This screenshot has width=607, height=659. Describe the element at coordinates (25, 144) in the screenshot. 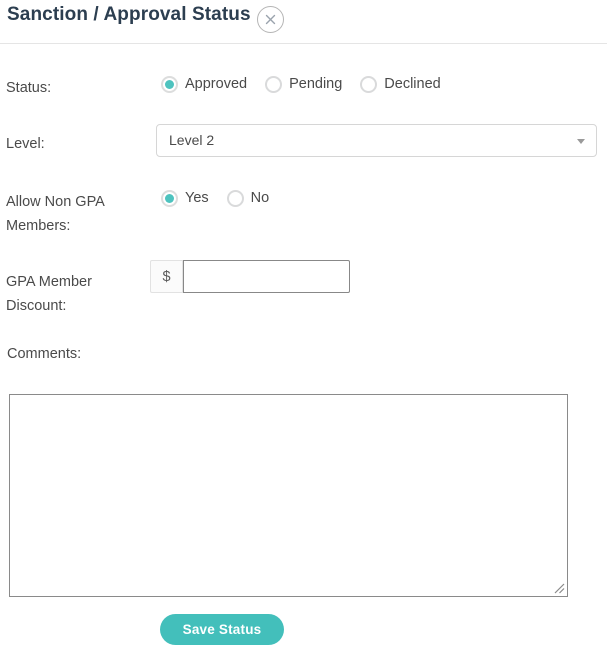

I see `level-label: Level:` at that location.